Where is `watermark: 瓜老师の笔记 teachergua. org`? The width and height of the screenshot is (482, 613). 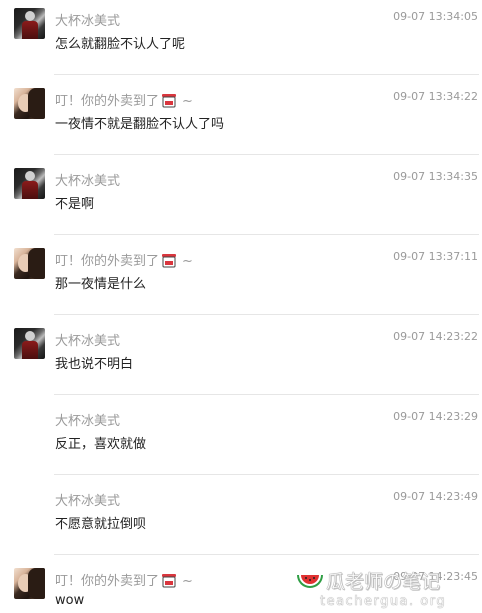 watermark: 瓜老师の笔记 teachergua. org is located at coordinates (382, 589).